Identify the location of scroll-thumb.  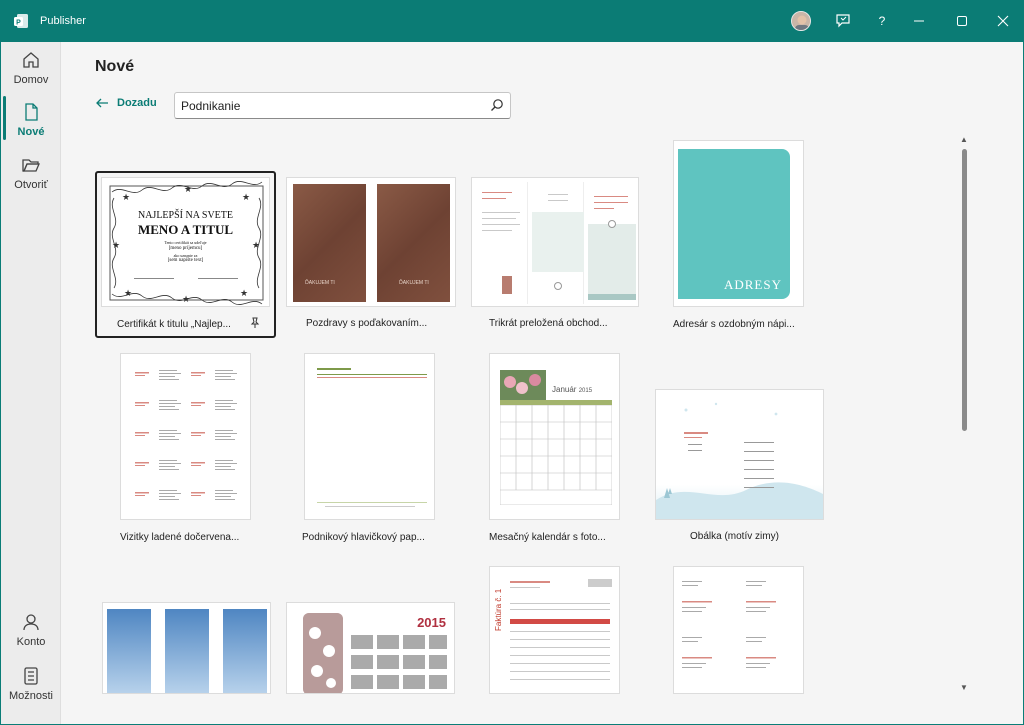
(964, 290).